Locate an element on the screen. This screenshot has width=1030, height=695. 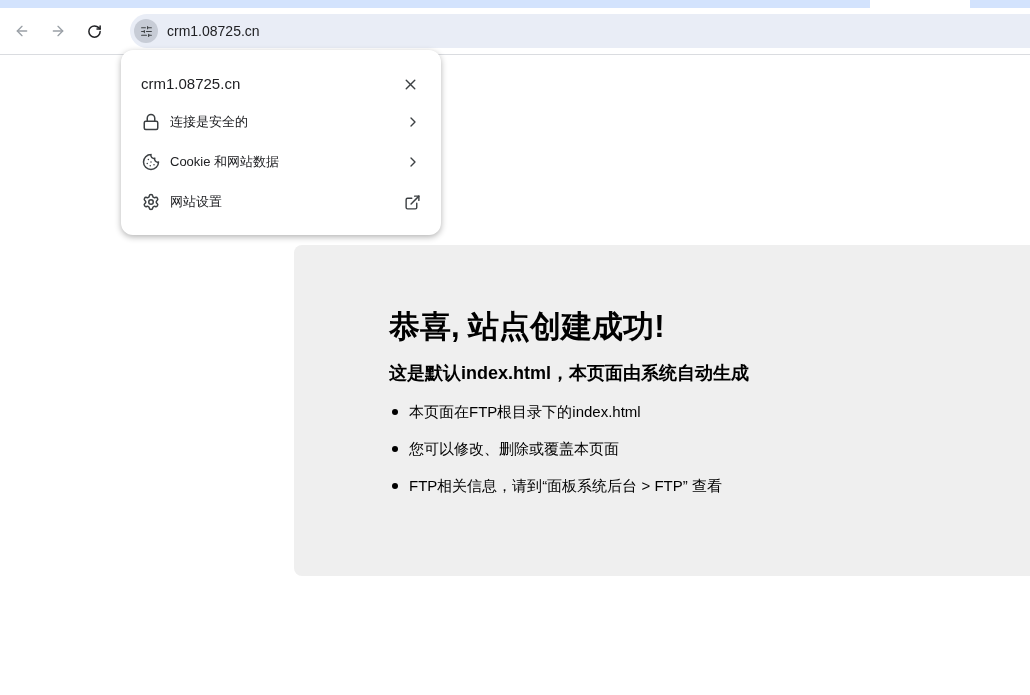
external-link-icon is located at coordinates (412, 202).